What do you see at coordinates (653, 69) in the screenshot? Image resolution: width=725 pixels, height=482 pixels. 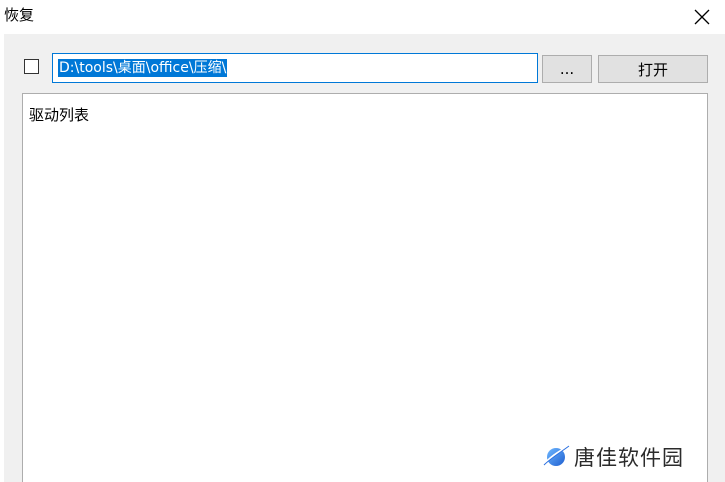 I see `open-button: 打开` at bounding box center [653, 69].